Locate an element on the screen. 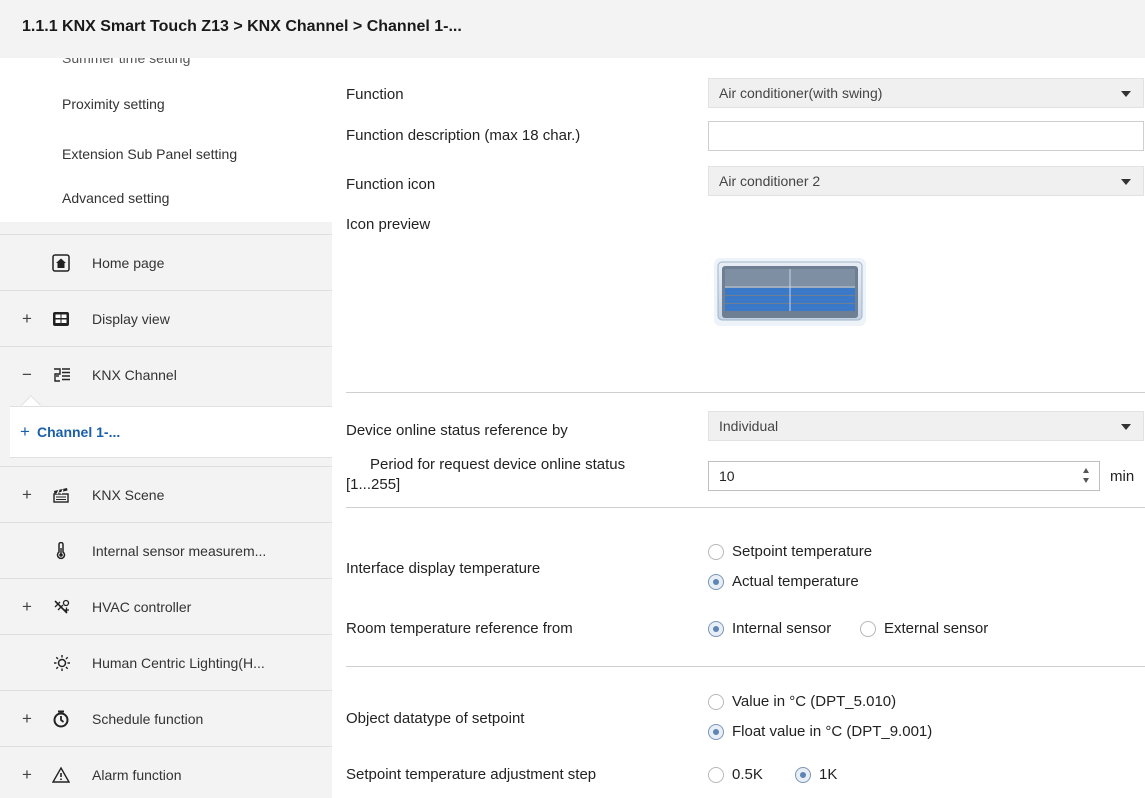 The height and width of the screenshot is (798, 1145). function-description-label: Function description (max 18 char.) is located at coordinates (463, 135).